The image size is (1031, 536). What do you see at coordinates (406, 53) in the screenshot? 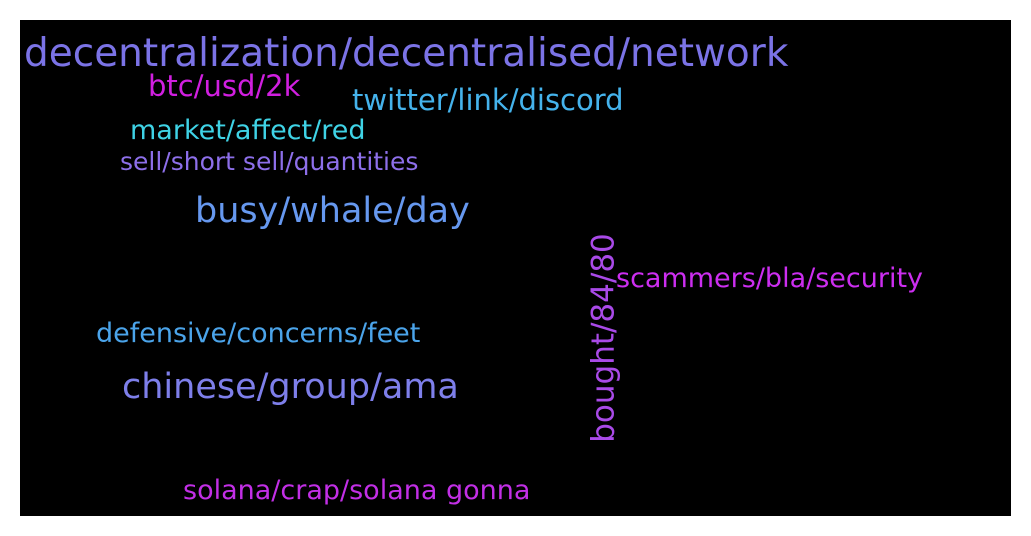
I see `word-decentralization: decentralization/decentralised/network` at bounding box center [406, 53].